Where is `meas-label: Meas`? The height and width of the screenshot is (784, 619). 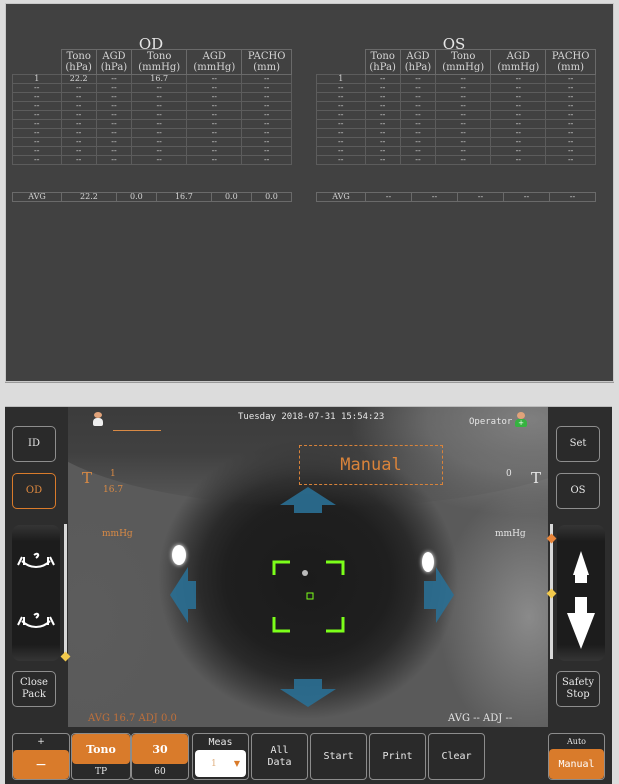 meas-label: Meas is located at coordinates (220, 742).